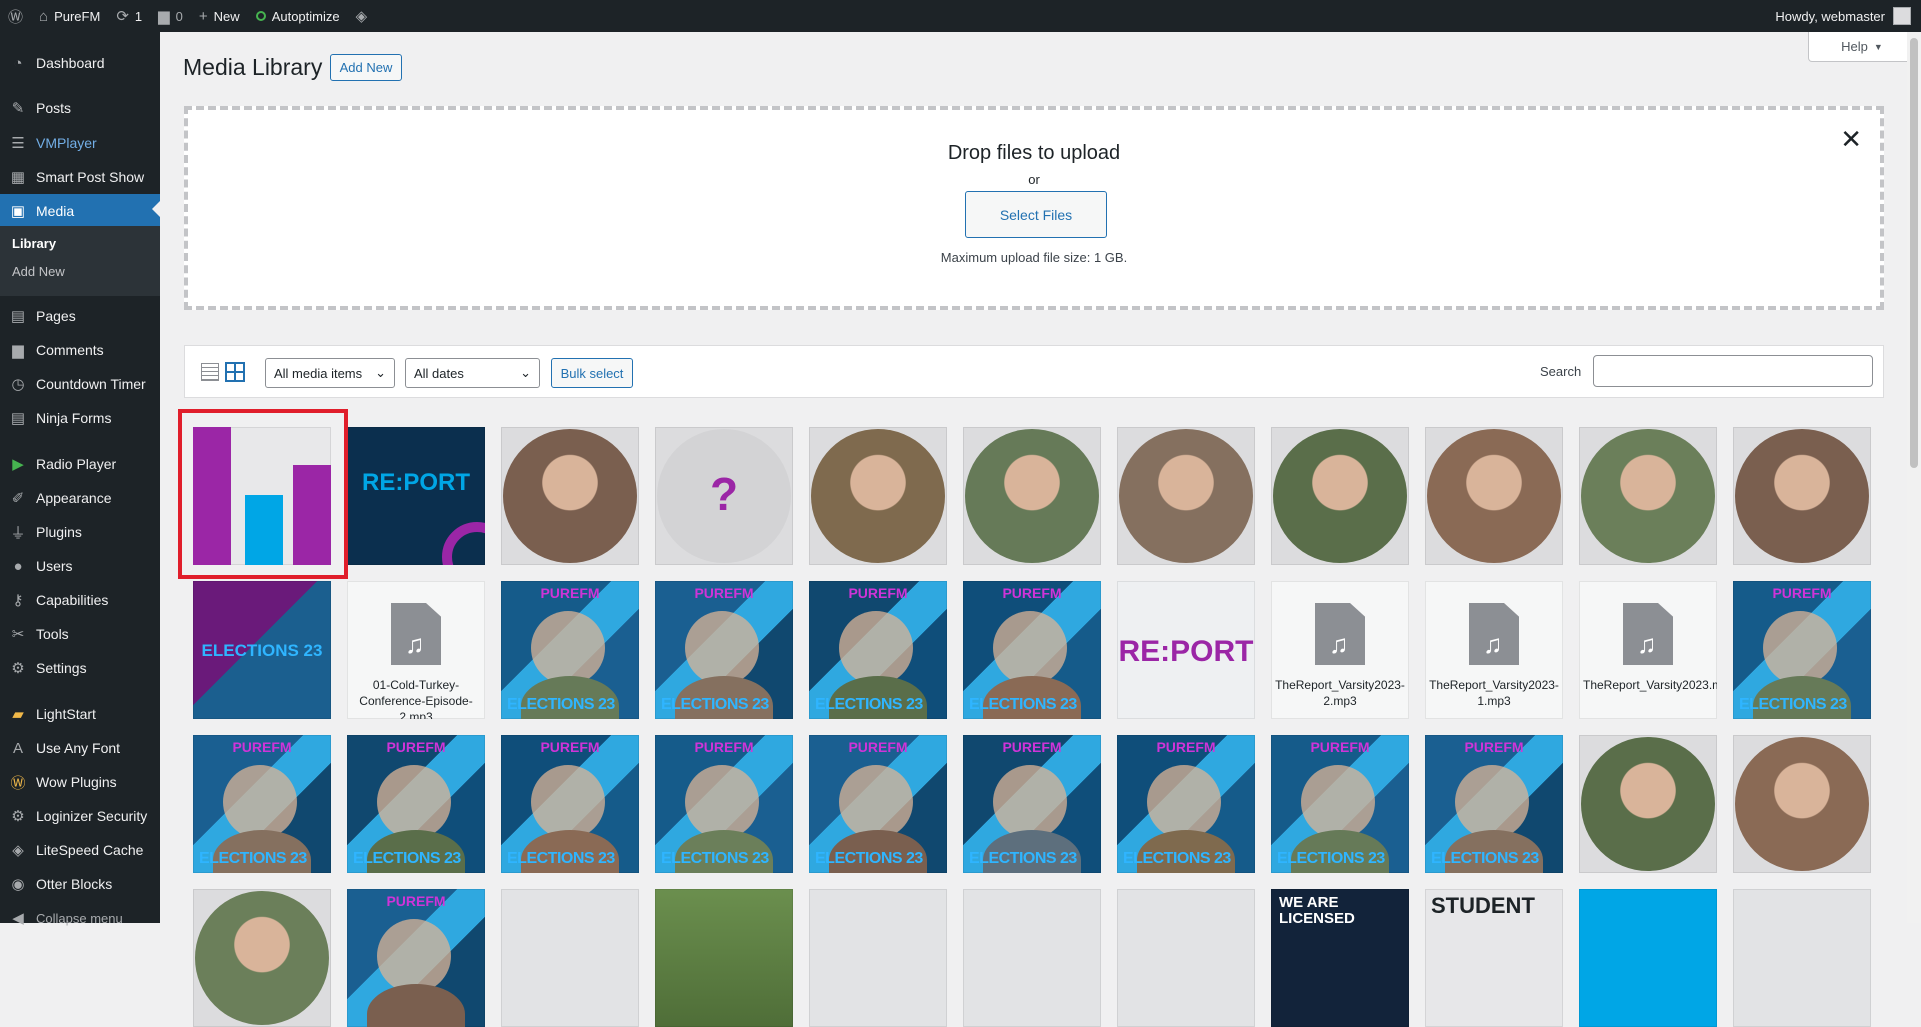  I want to click on sidebar-item-vmplayer: ☰ VMPlayer, so click(80, 143).